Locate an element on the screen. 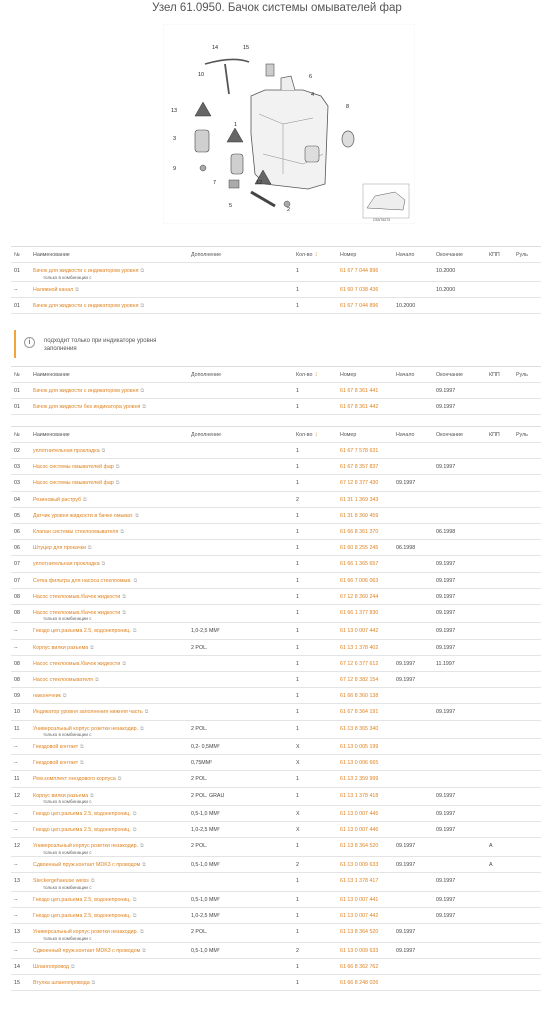 The image size is (554, 1023). part-name: Клапан системы стеклоомывателя ⧉ is located at coordinates (109, 532).